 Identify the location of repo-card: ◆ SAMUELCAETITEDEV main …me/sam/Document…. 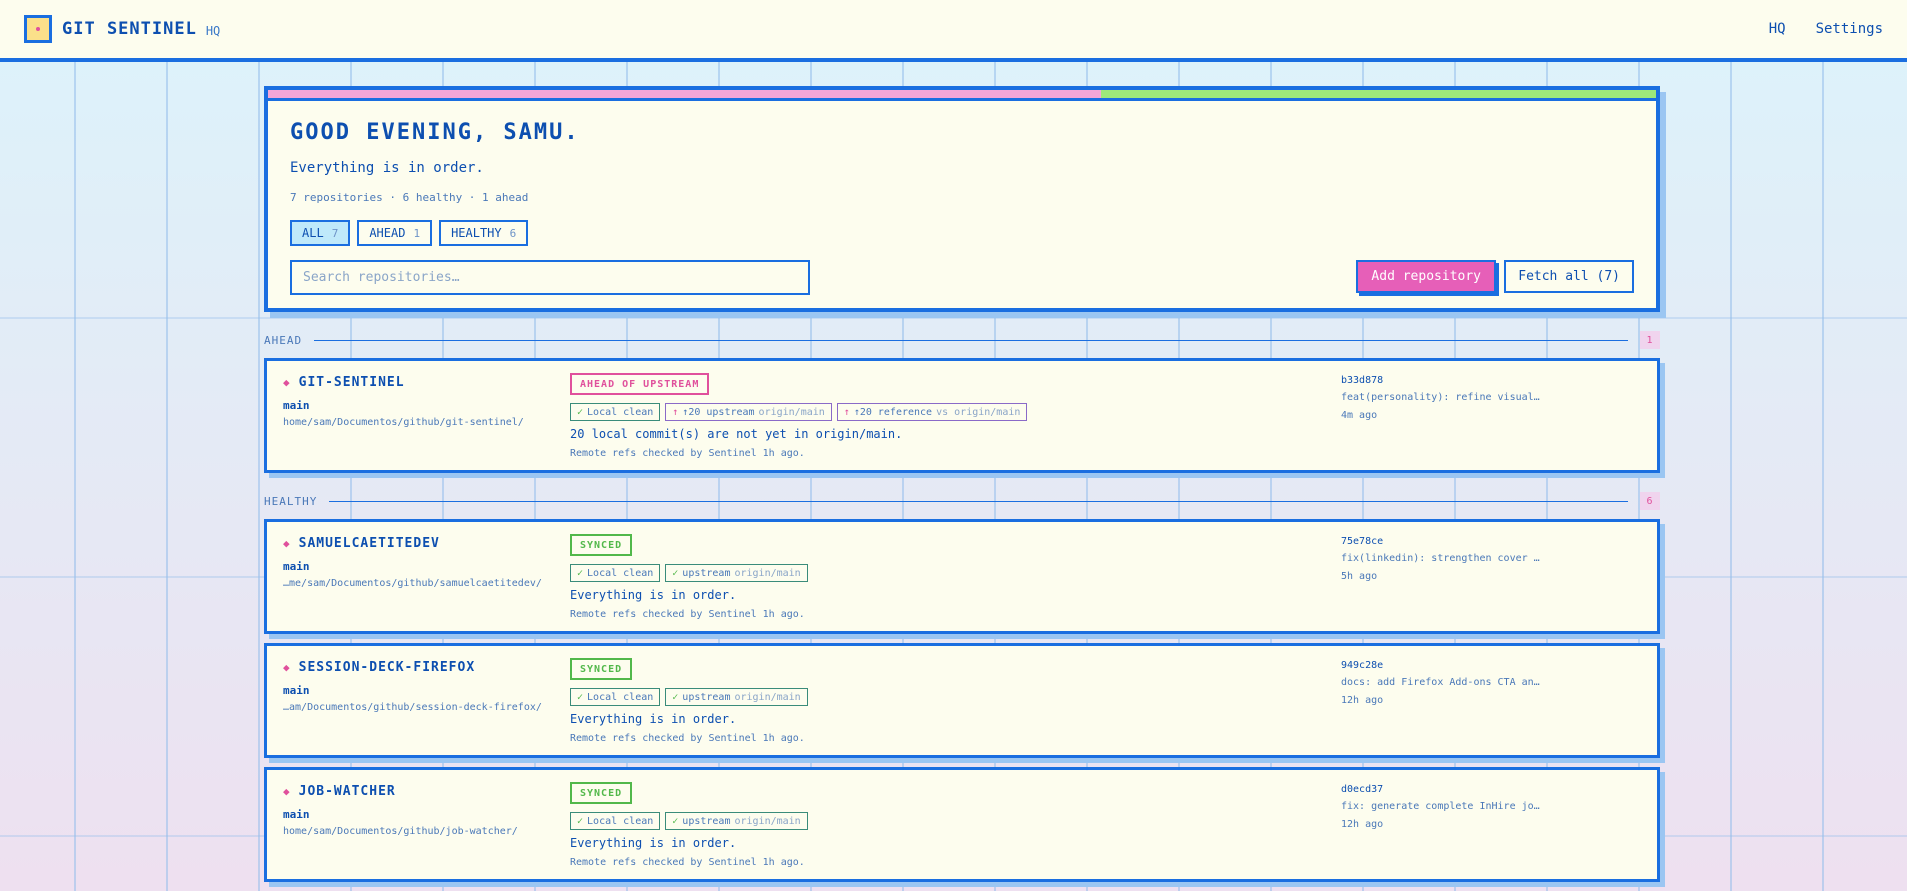
(962, 576).